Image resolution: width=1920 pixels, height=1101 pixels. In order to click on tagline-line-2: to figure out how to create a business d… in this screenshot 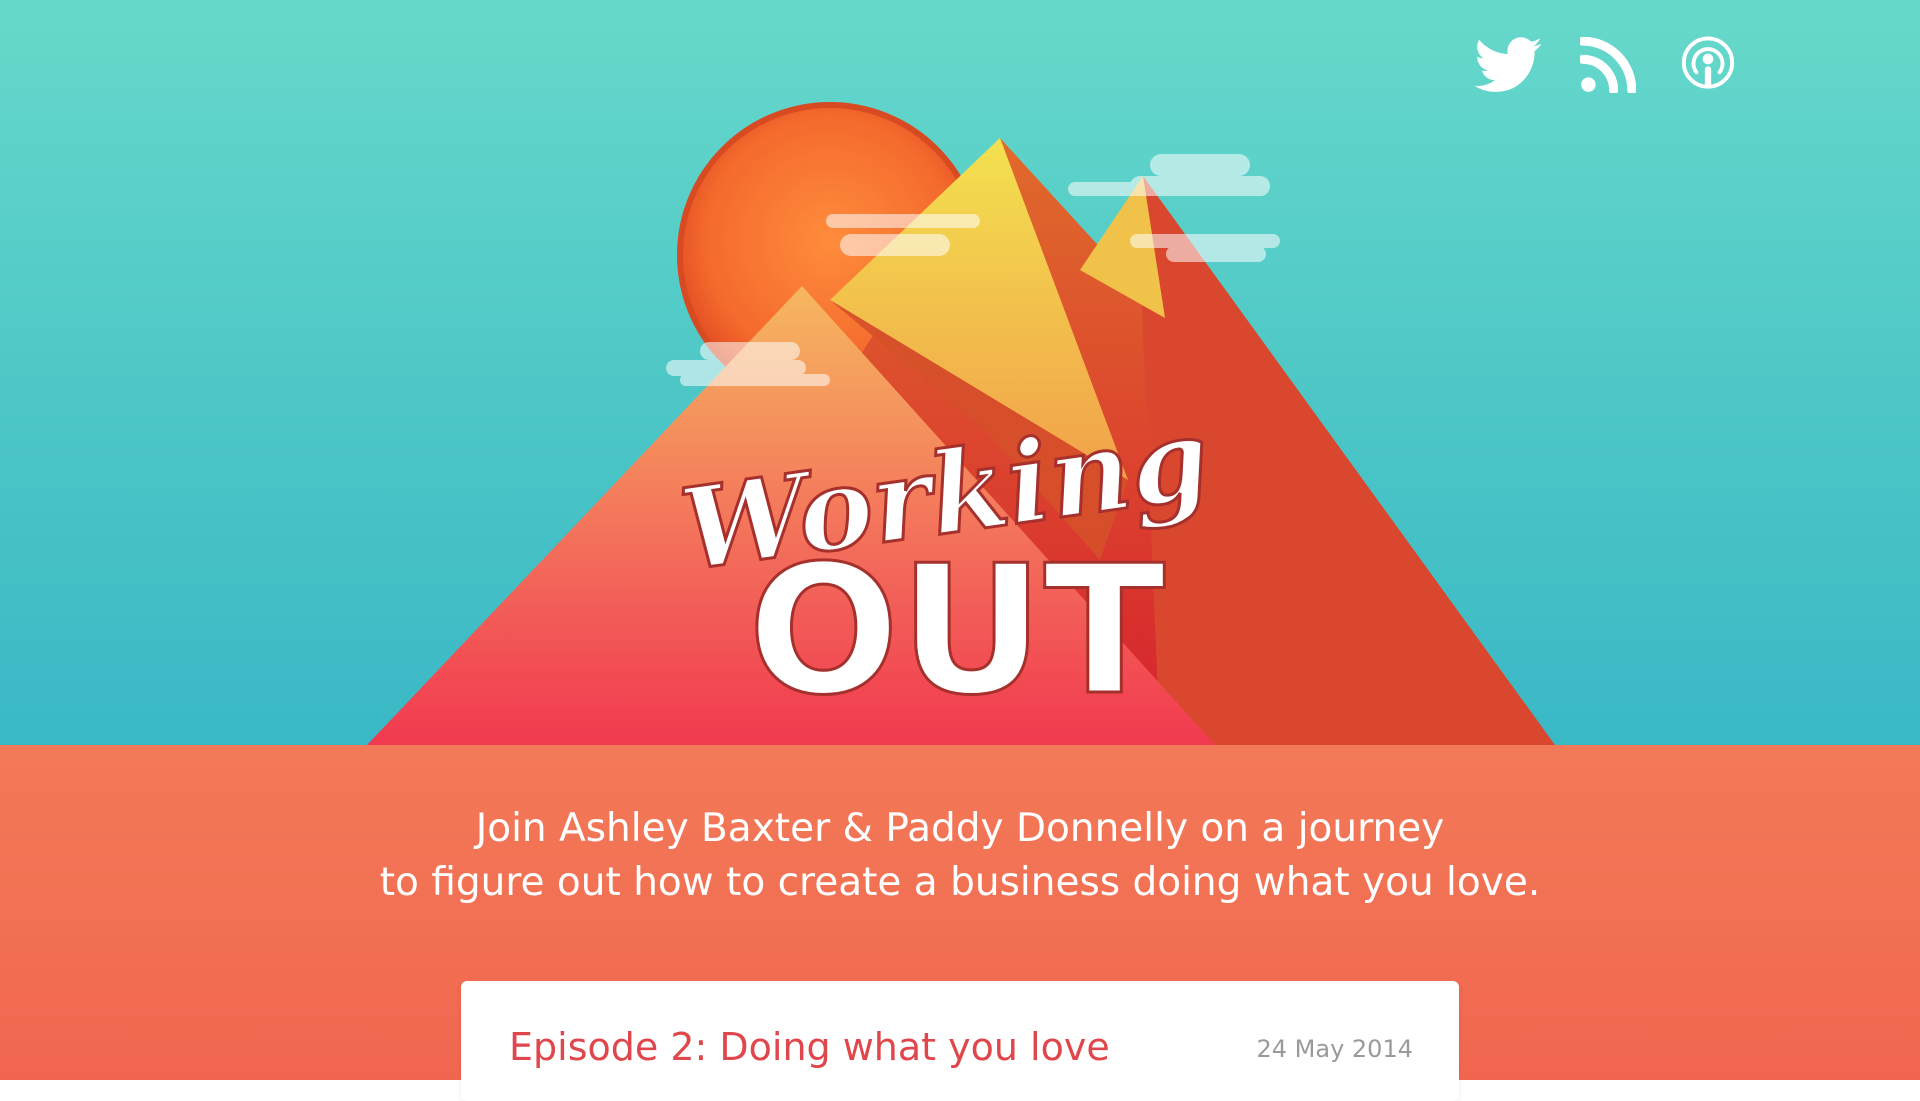, I will do `click(960, 882)`.